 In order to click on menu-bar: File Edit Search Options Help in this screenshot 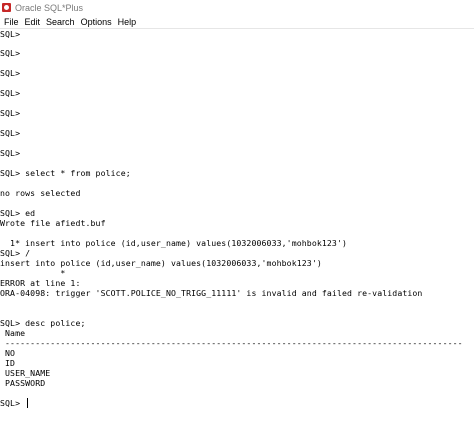, I will do `click(237, 22)`.